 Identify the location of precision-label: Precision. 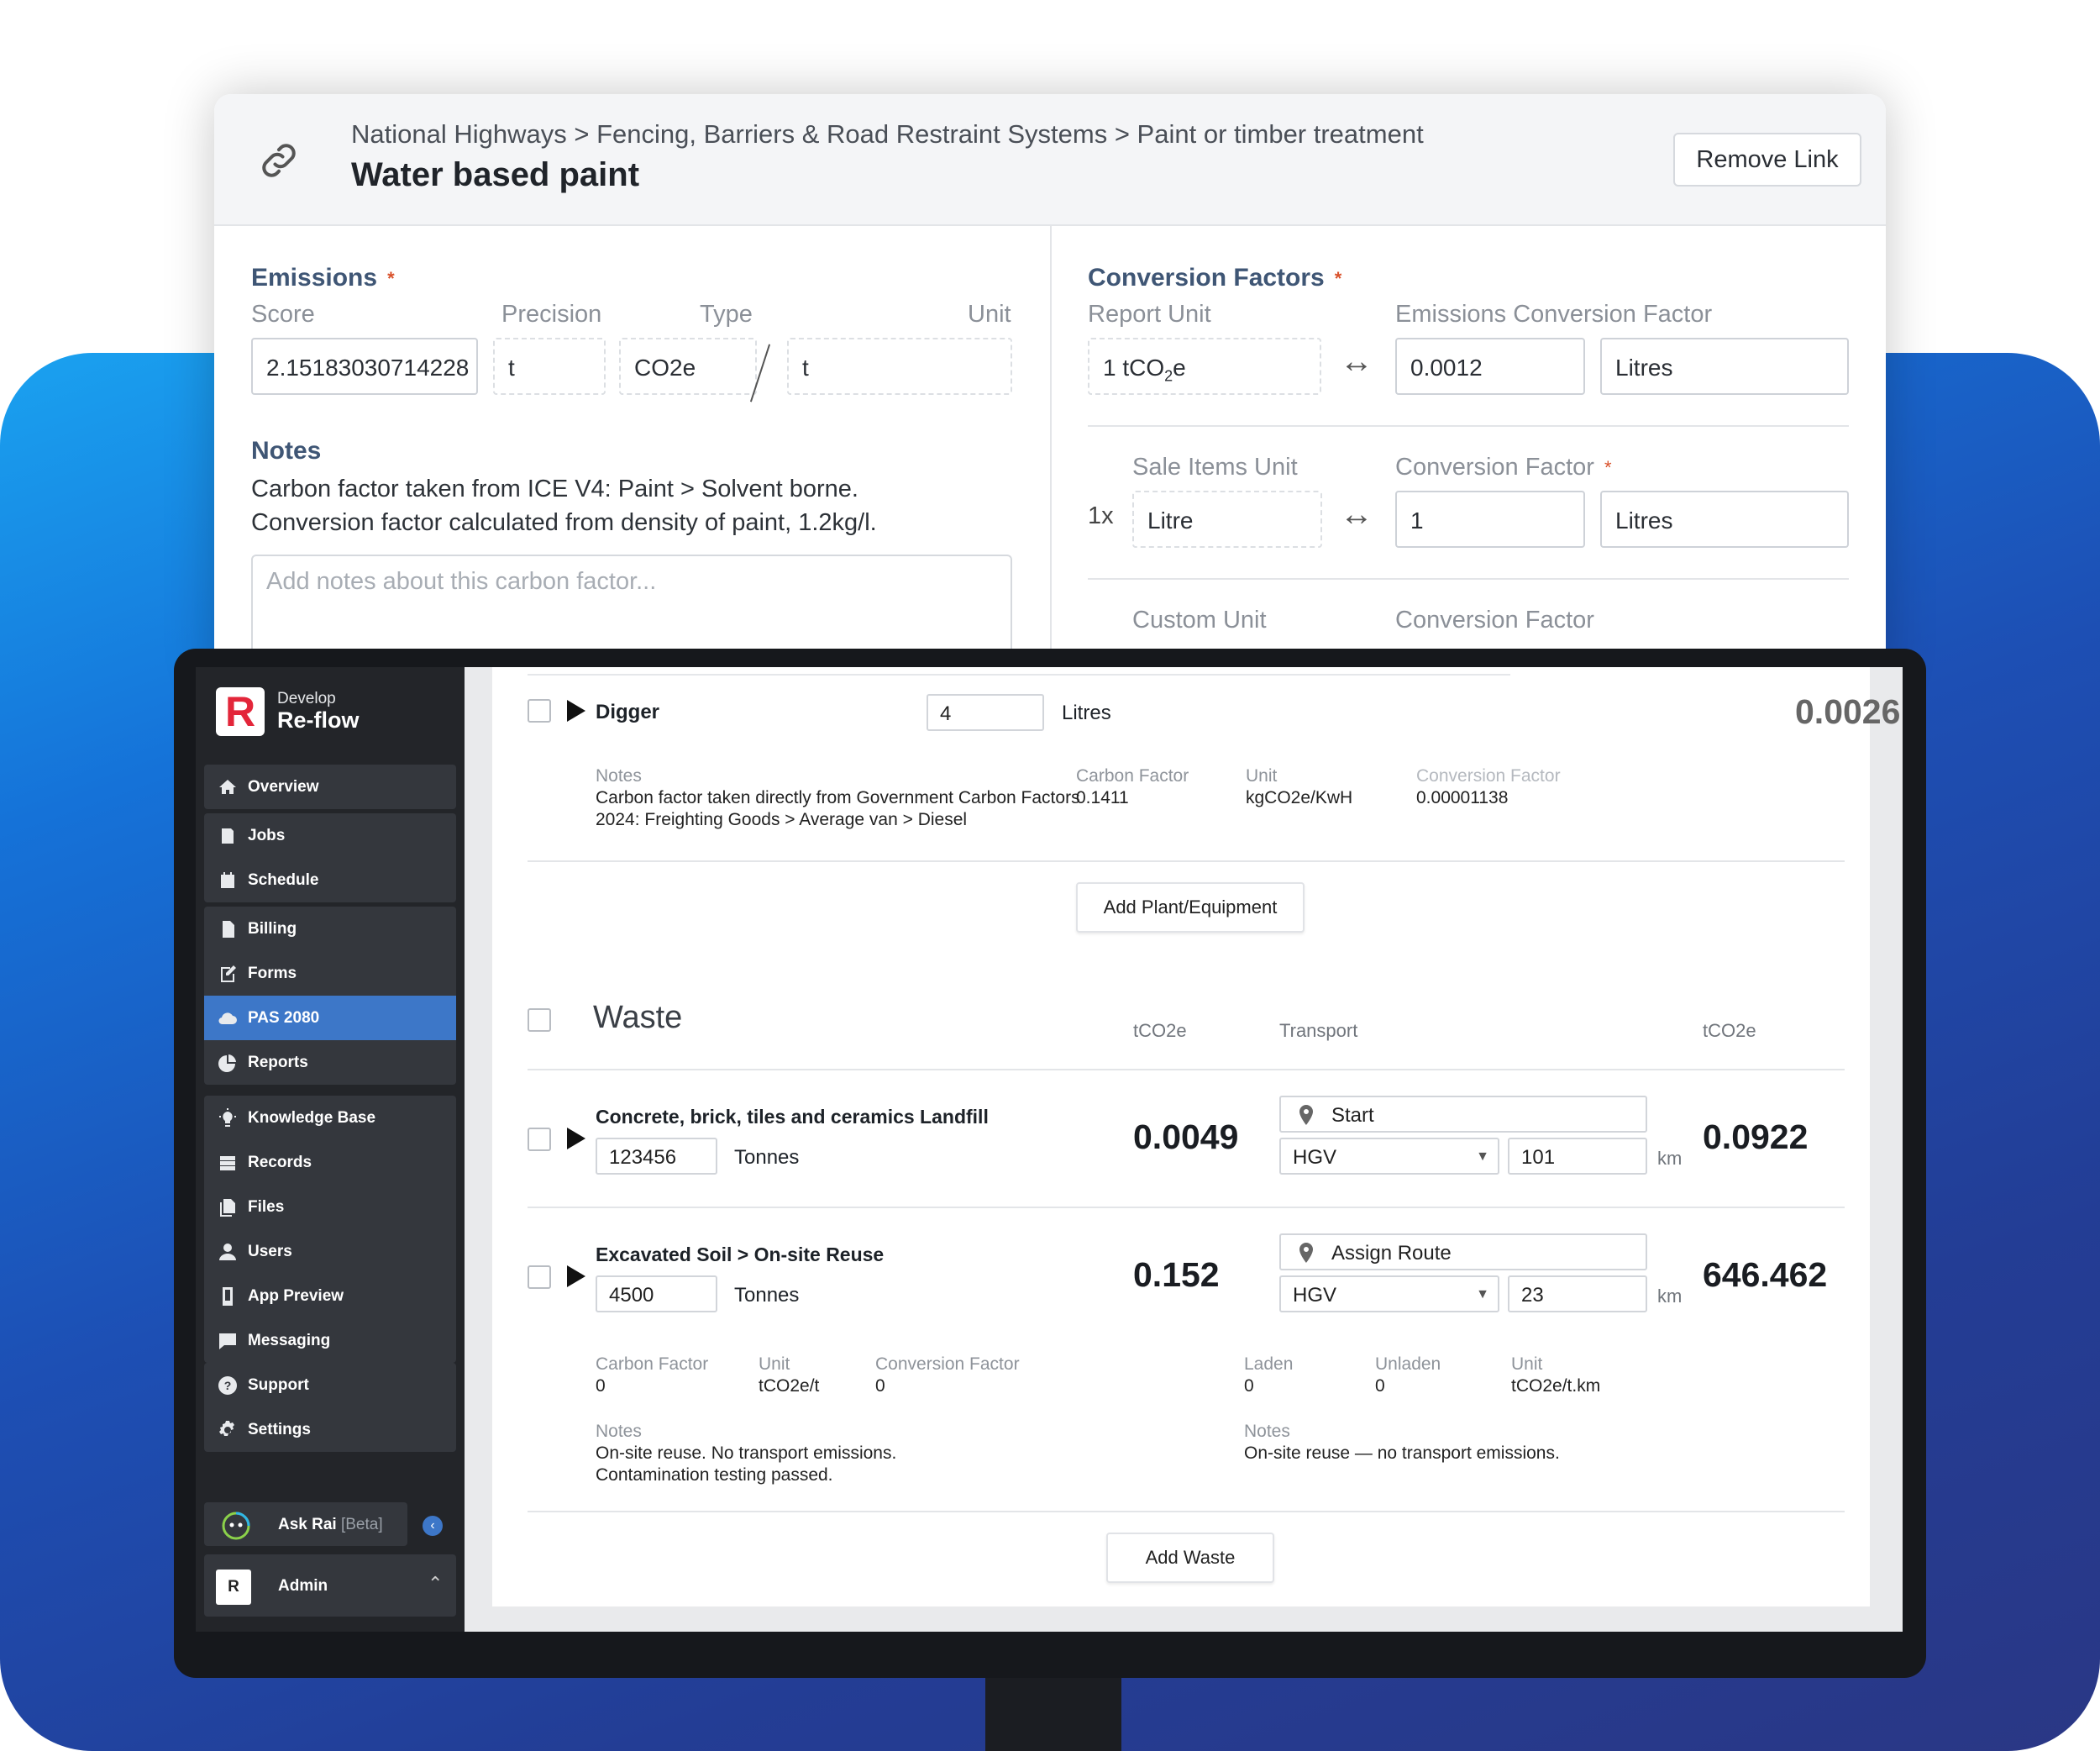
(551, 314).